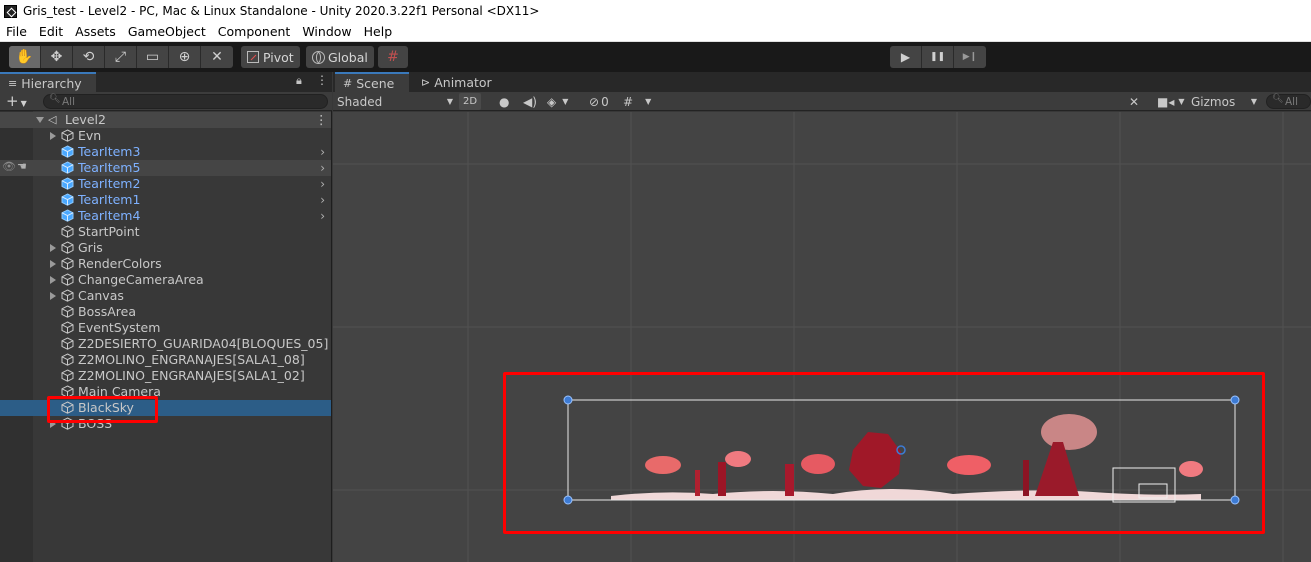  I want to click on hierarchy-item: Canvas, so click(165, 296).